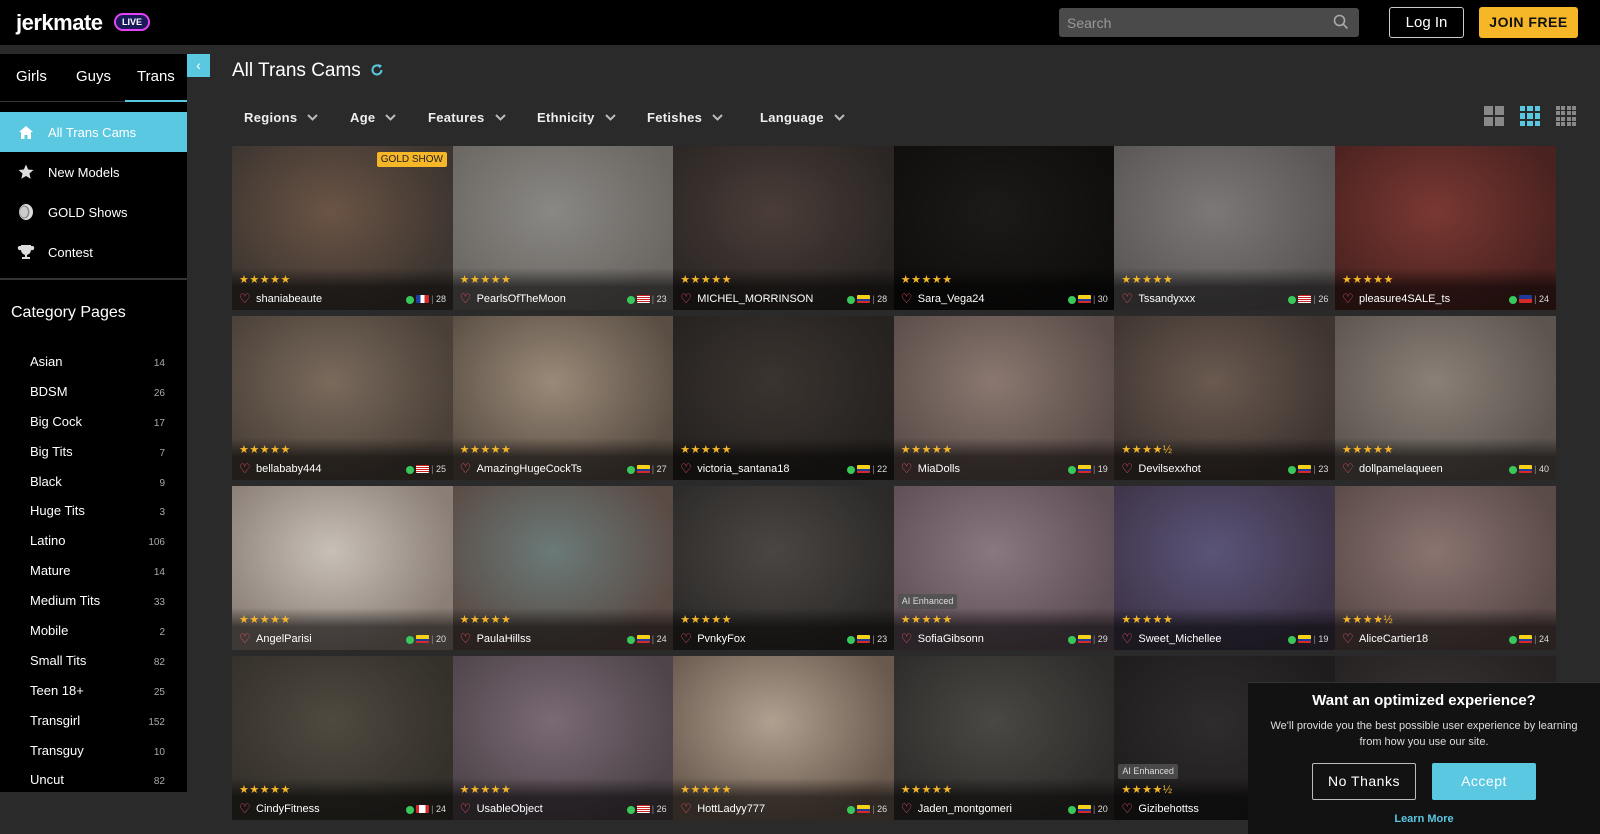  Describe the element at coordinates (288, 809) in the screenshot. I see `model-name: CindyFitness` at that location.